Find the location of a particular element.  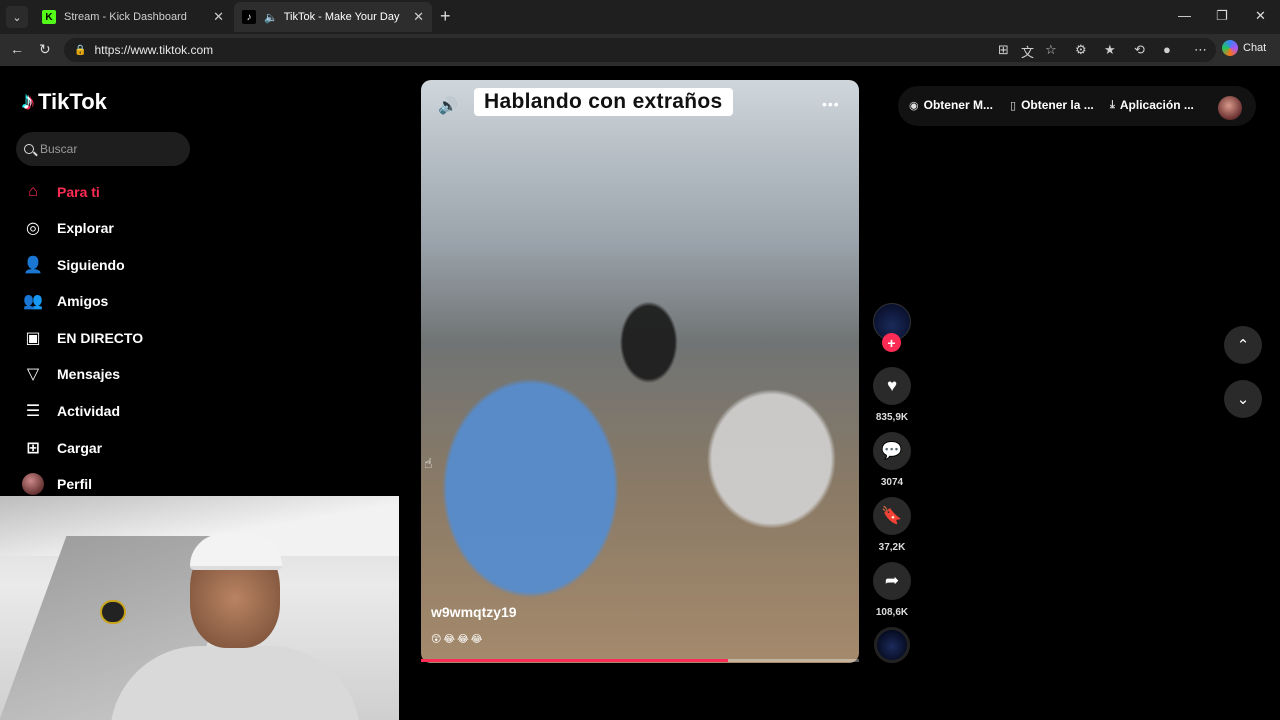

webcam-person-cap is located at coordinates (236, 552).